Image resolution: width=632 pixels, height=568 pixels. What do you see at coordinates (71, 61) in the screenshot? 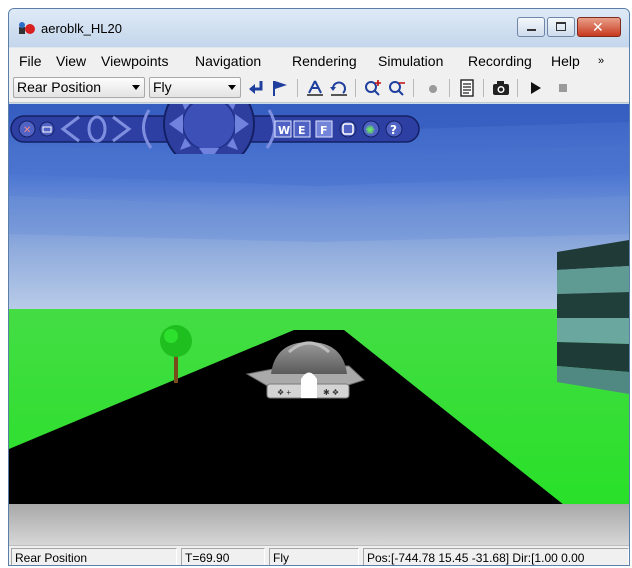
I see `menu-view: View` at bounding box center [71, 61].